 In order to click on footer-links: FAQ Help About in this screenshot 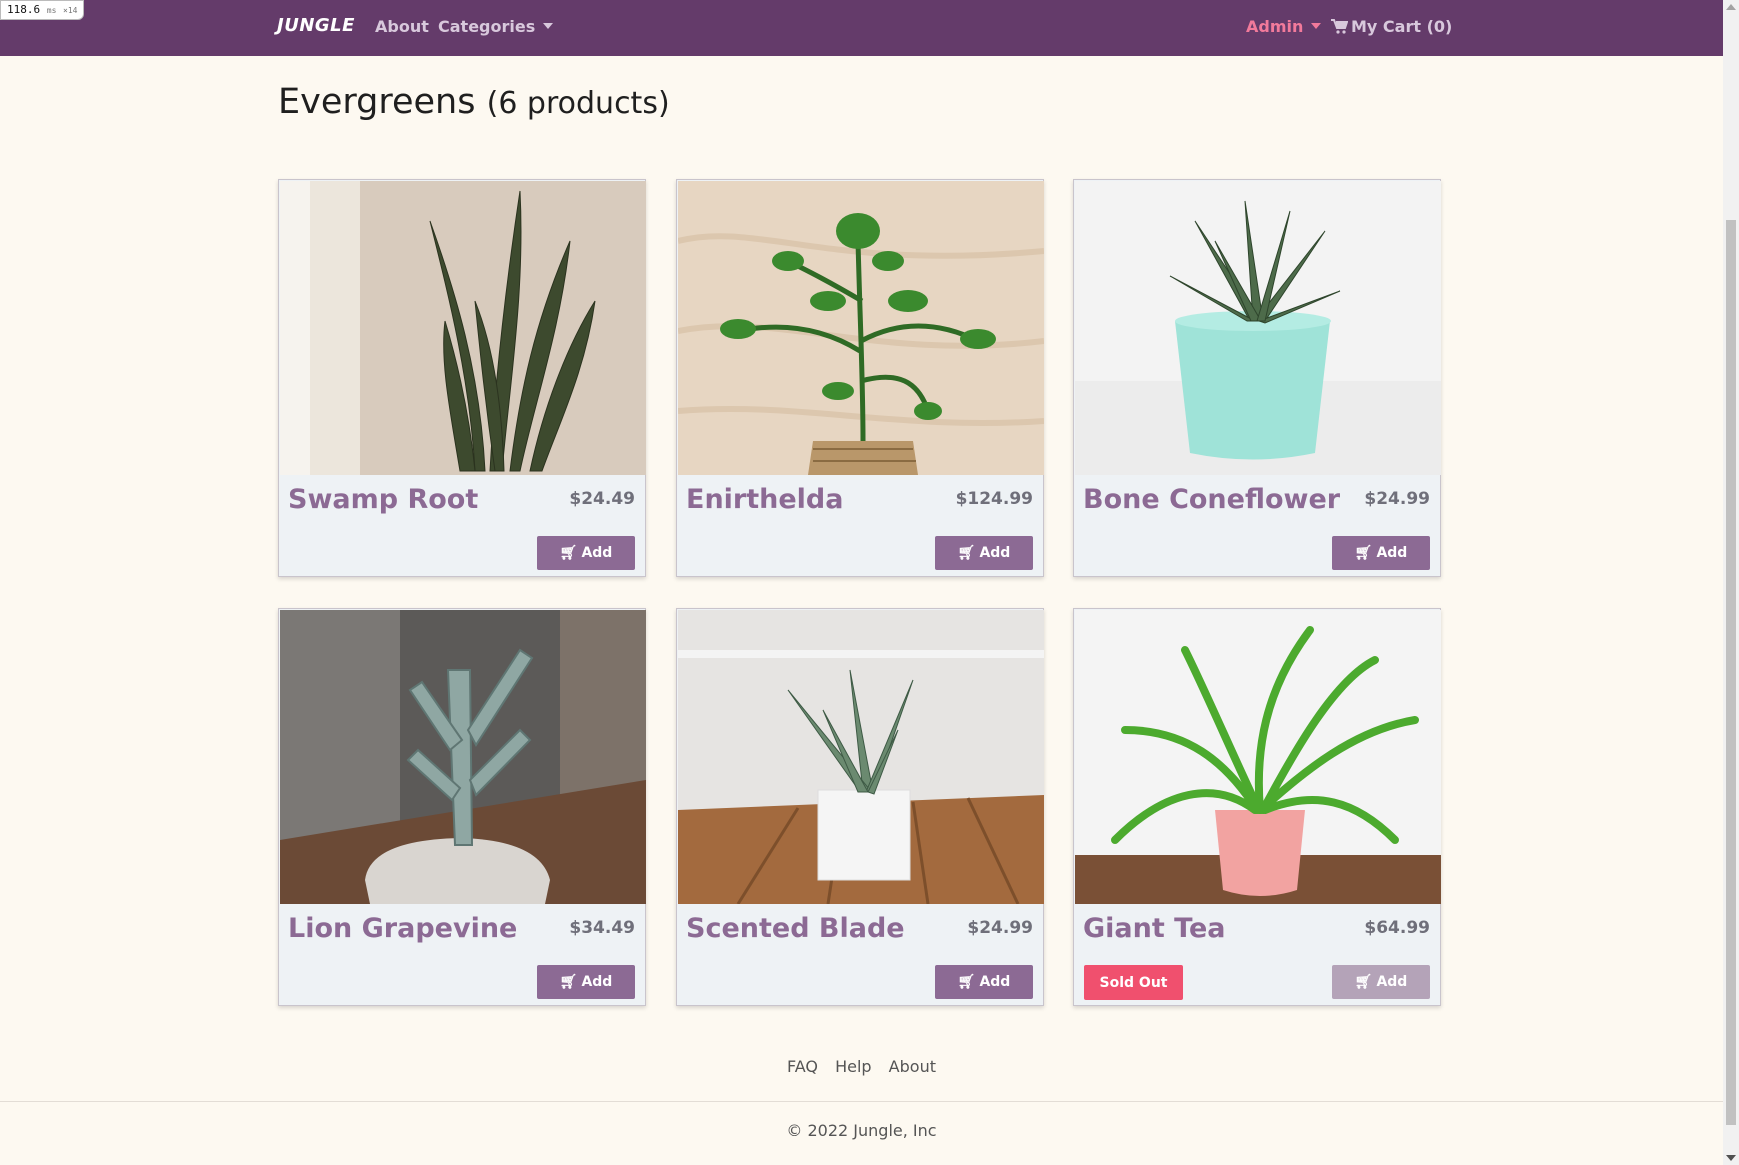, I will do `click(861, 1066)`.